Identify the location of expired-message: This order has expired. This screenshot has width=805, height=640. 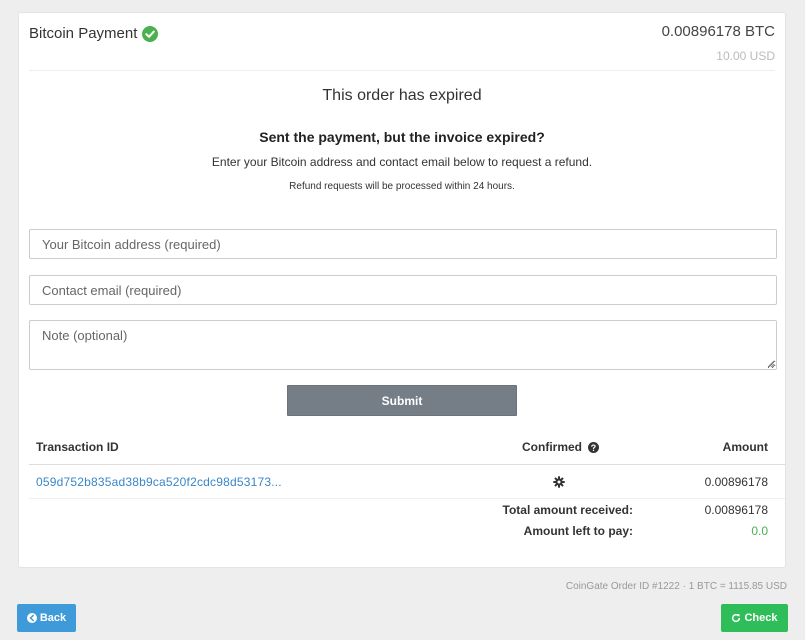
(402, 95).